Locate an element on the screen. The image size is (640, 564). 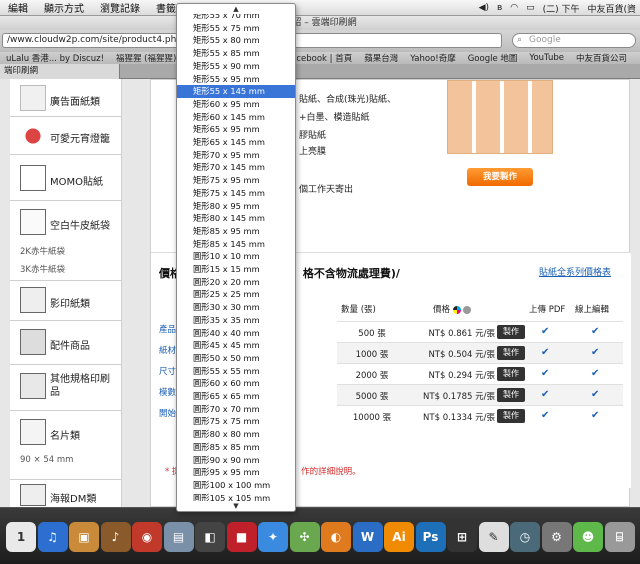
bookmark-item: Yahoo!奇摩 is located at coordinates (432, 58).